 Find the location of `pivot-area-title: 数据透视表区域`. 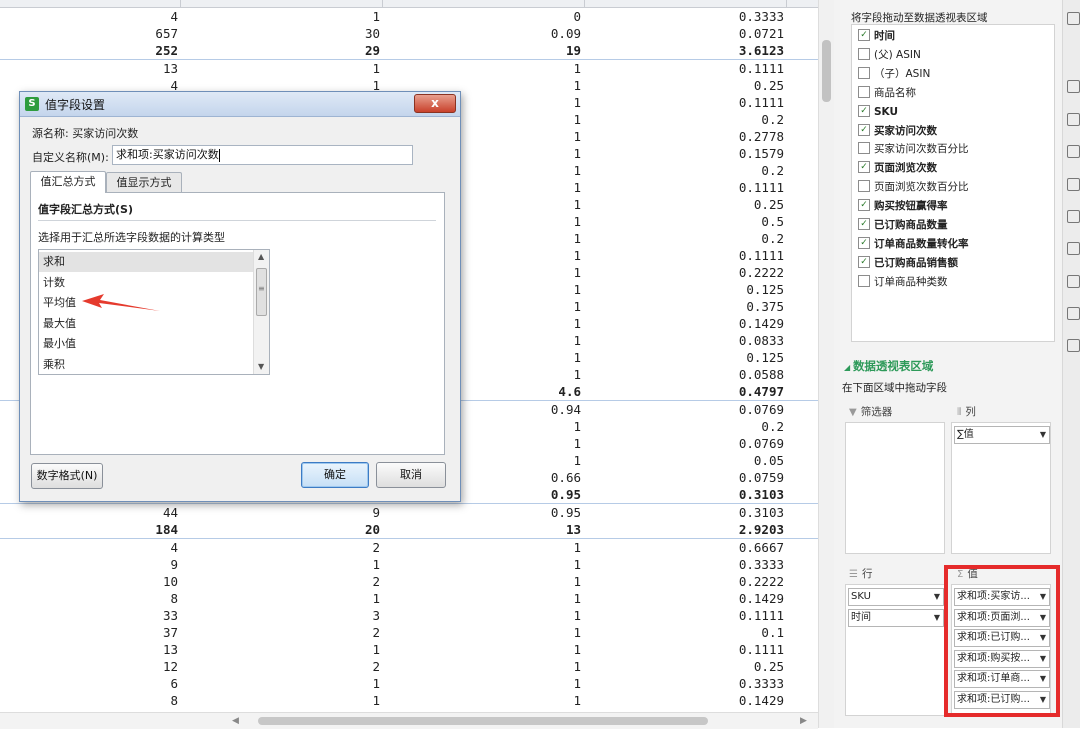

pivot-area-title: 数据透视表区域 is located at coordinates (889, 366).